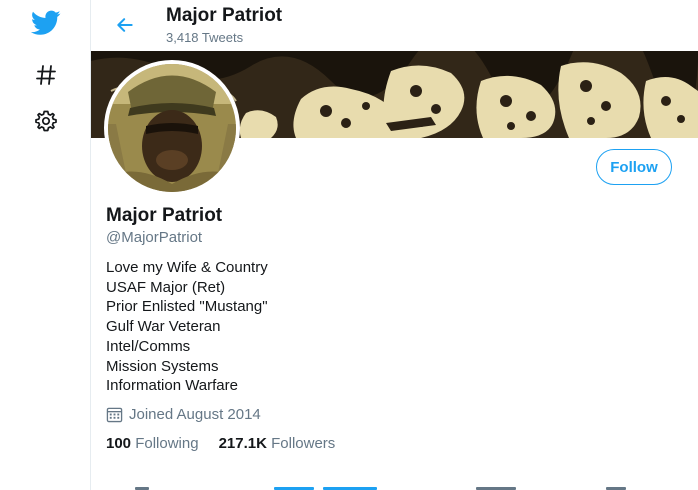 The image size is (698, 490). Describe the element at coordinates (114, 415) in the screenshot. I see `calendar-icon` at that location.